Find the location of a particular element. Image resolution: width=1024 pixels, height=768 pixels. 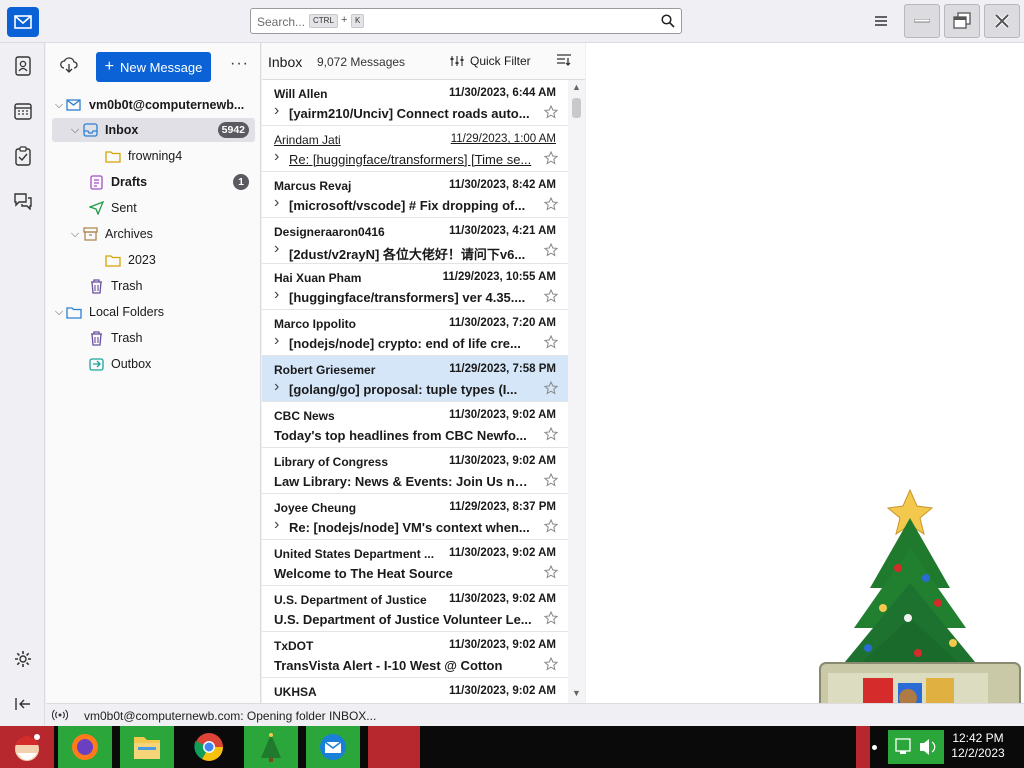

show-desktop-button is located at coordinates (863, 747).